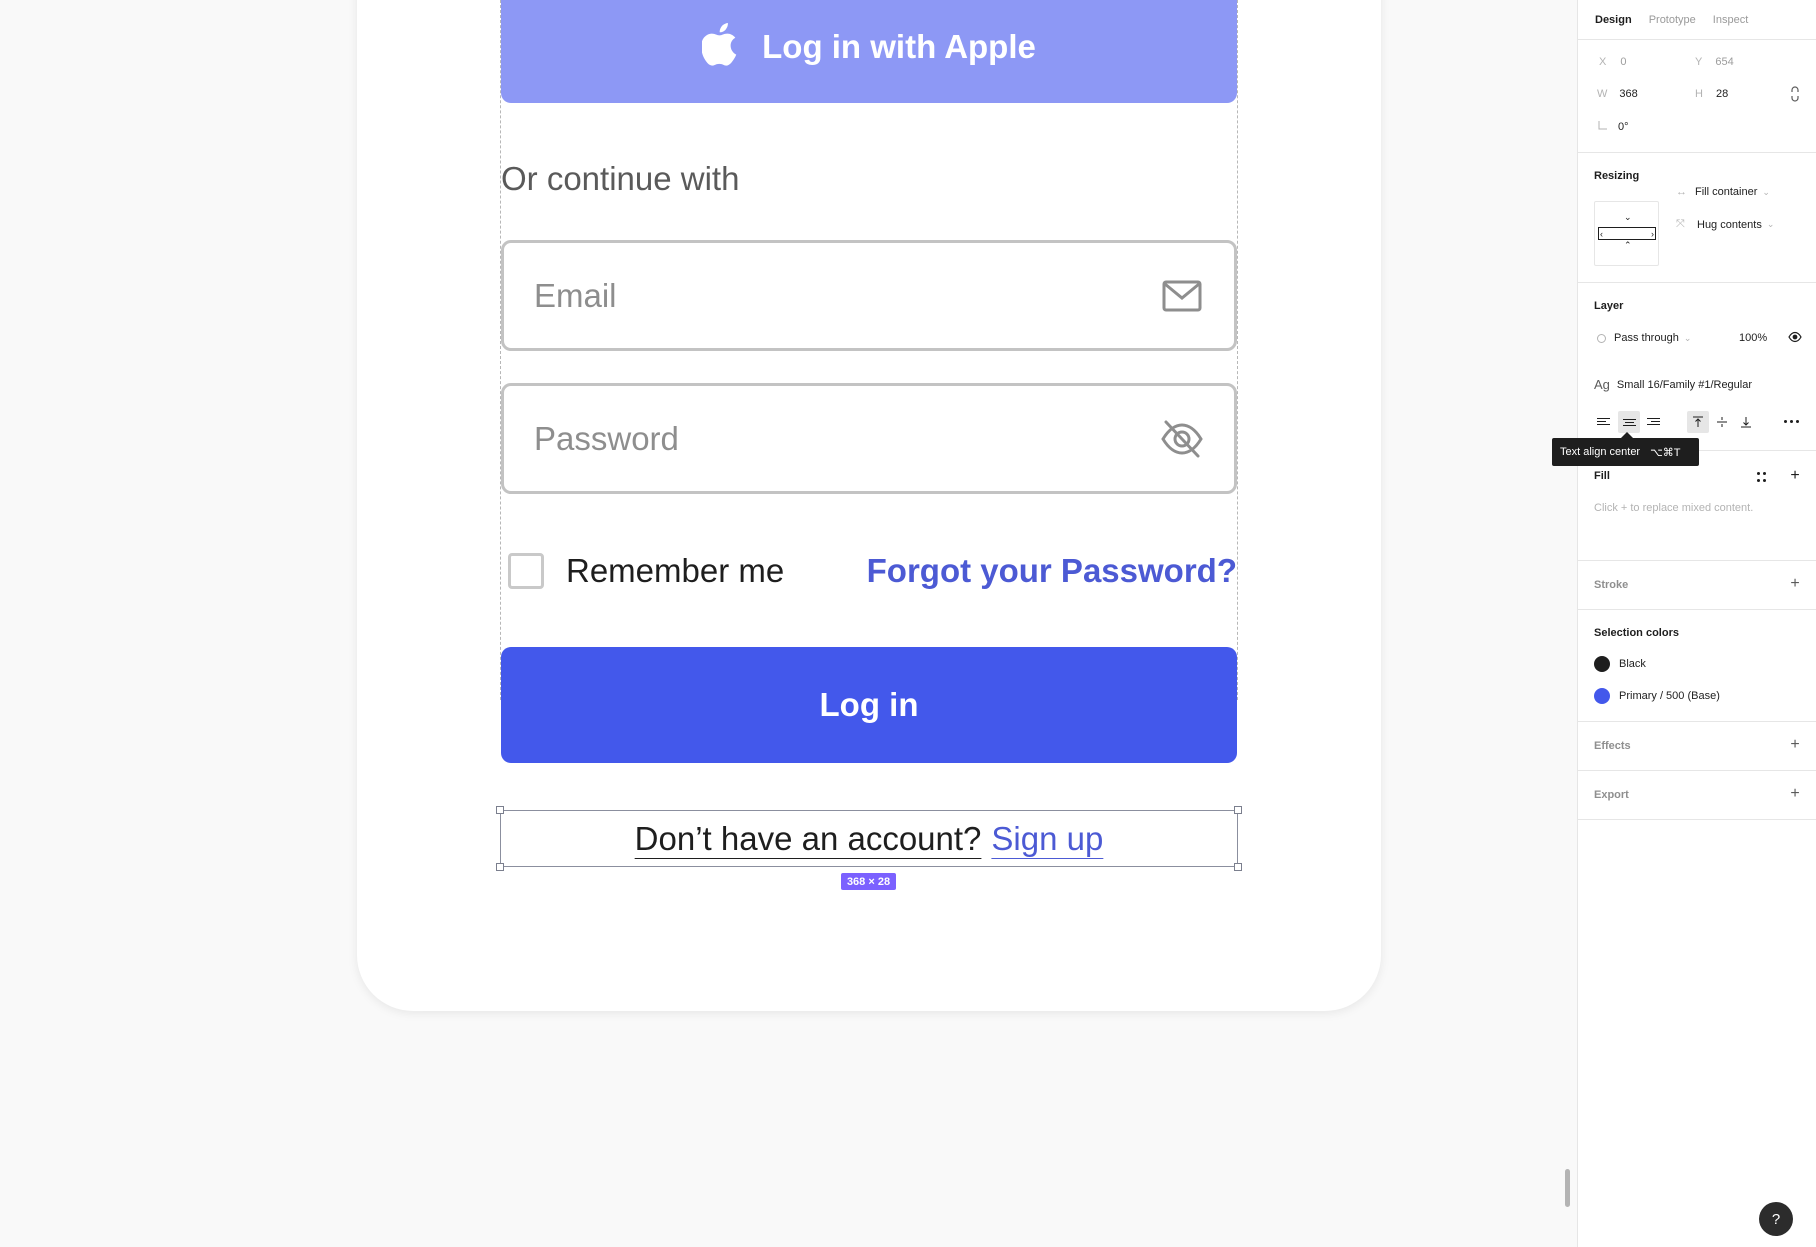 This screenshot has height=1247, width=1816. What do you see at coordinates (719, 44) in the screenshot?
I see `apple-icon` at bounding box center [719, 44].